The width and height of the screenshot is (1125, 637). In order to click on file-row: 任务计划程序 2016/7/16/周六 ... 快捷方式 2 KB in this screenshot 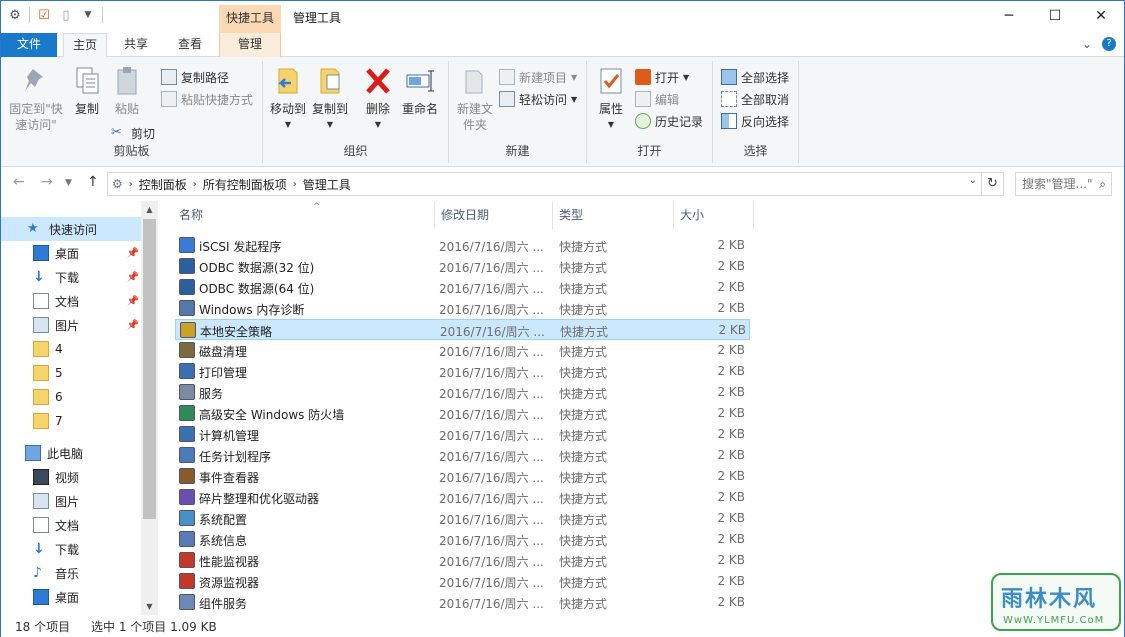, I will do `click(462, 455)`.